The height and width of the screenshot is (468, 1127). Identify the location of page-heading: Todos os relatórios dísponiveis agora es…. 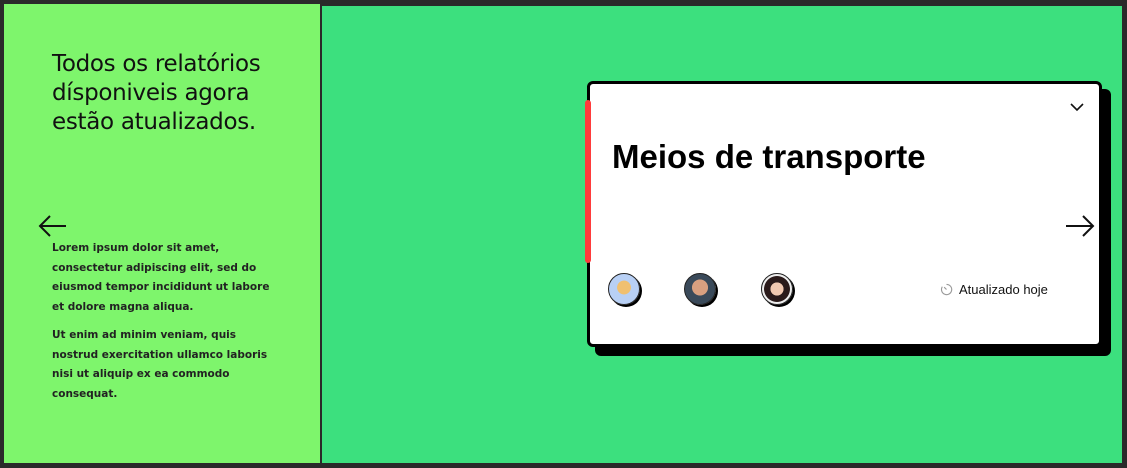
(156, 93).